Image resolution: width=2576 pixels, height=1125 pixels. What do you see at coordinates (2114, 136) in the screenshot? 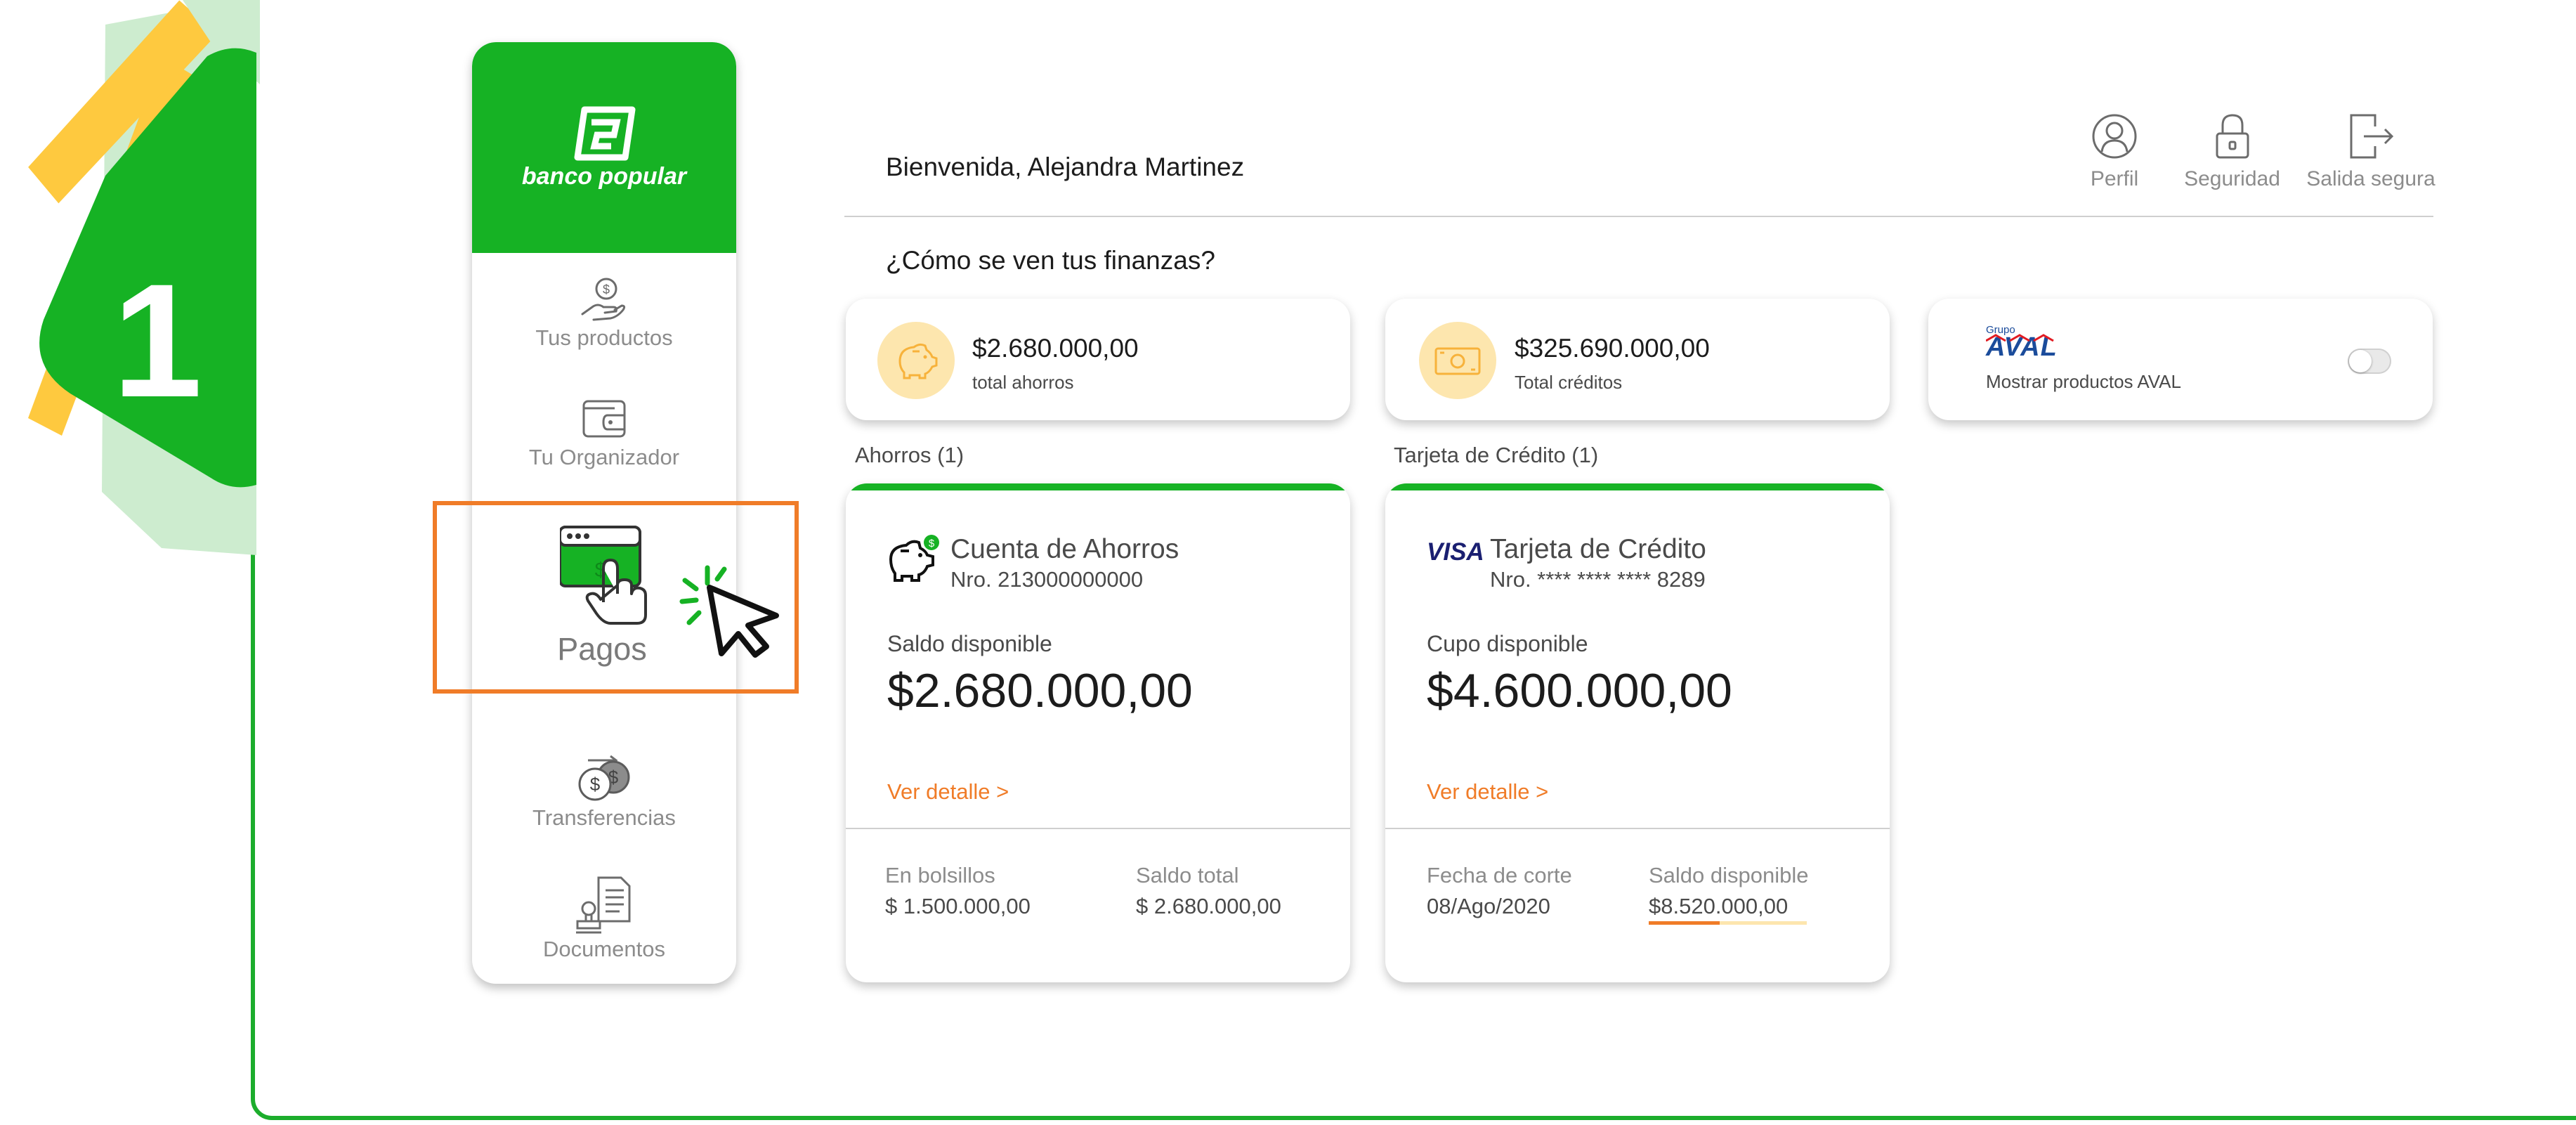
I see `user-icon` at bounding box center [2114, 136].